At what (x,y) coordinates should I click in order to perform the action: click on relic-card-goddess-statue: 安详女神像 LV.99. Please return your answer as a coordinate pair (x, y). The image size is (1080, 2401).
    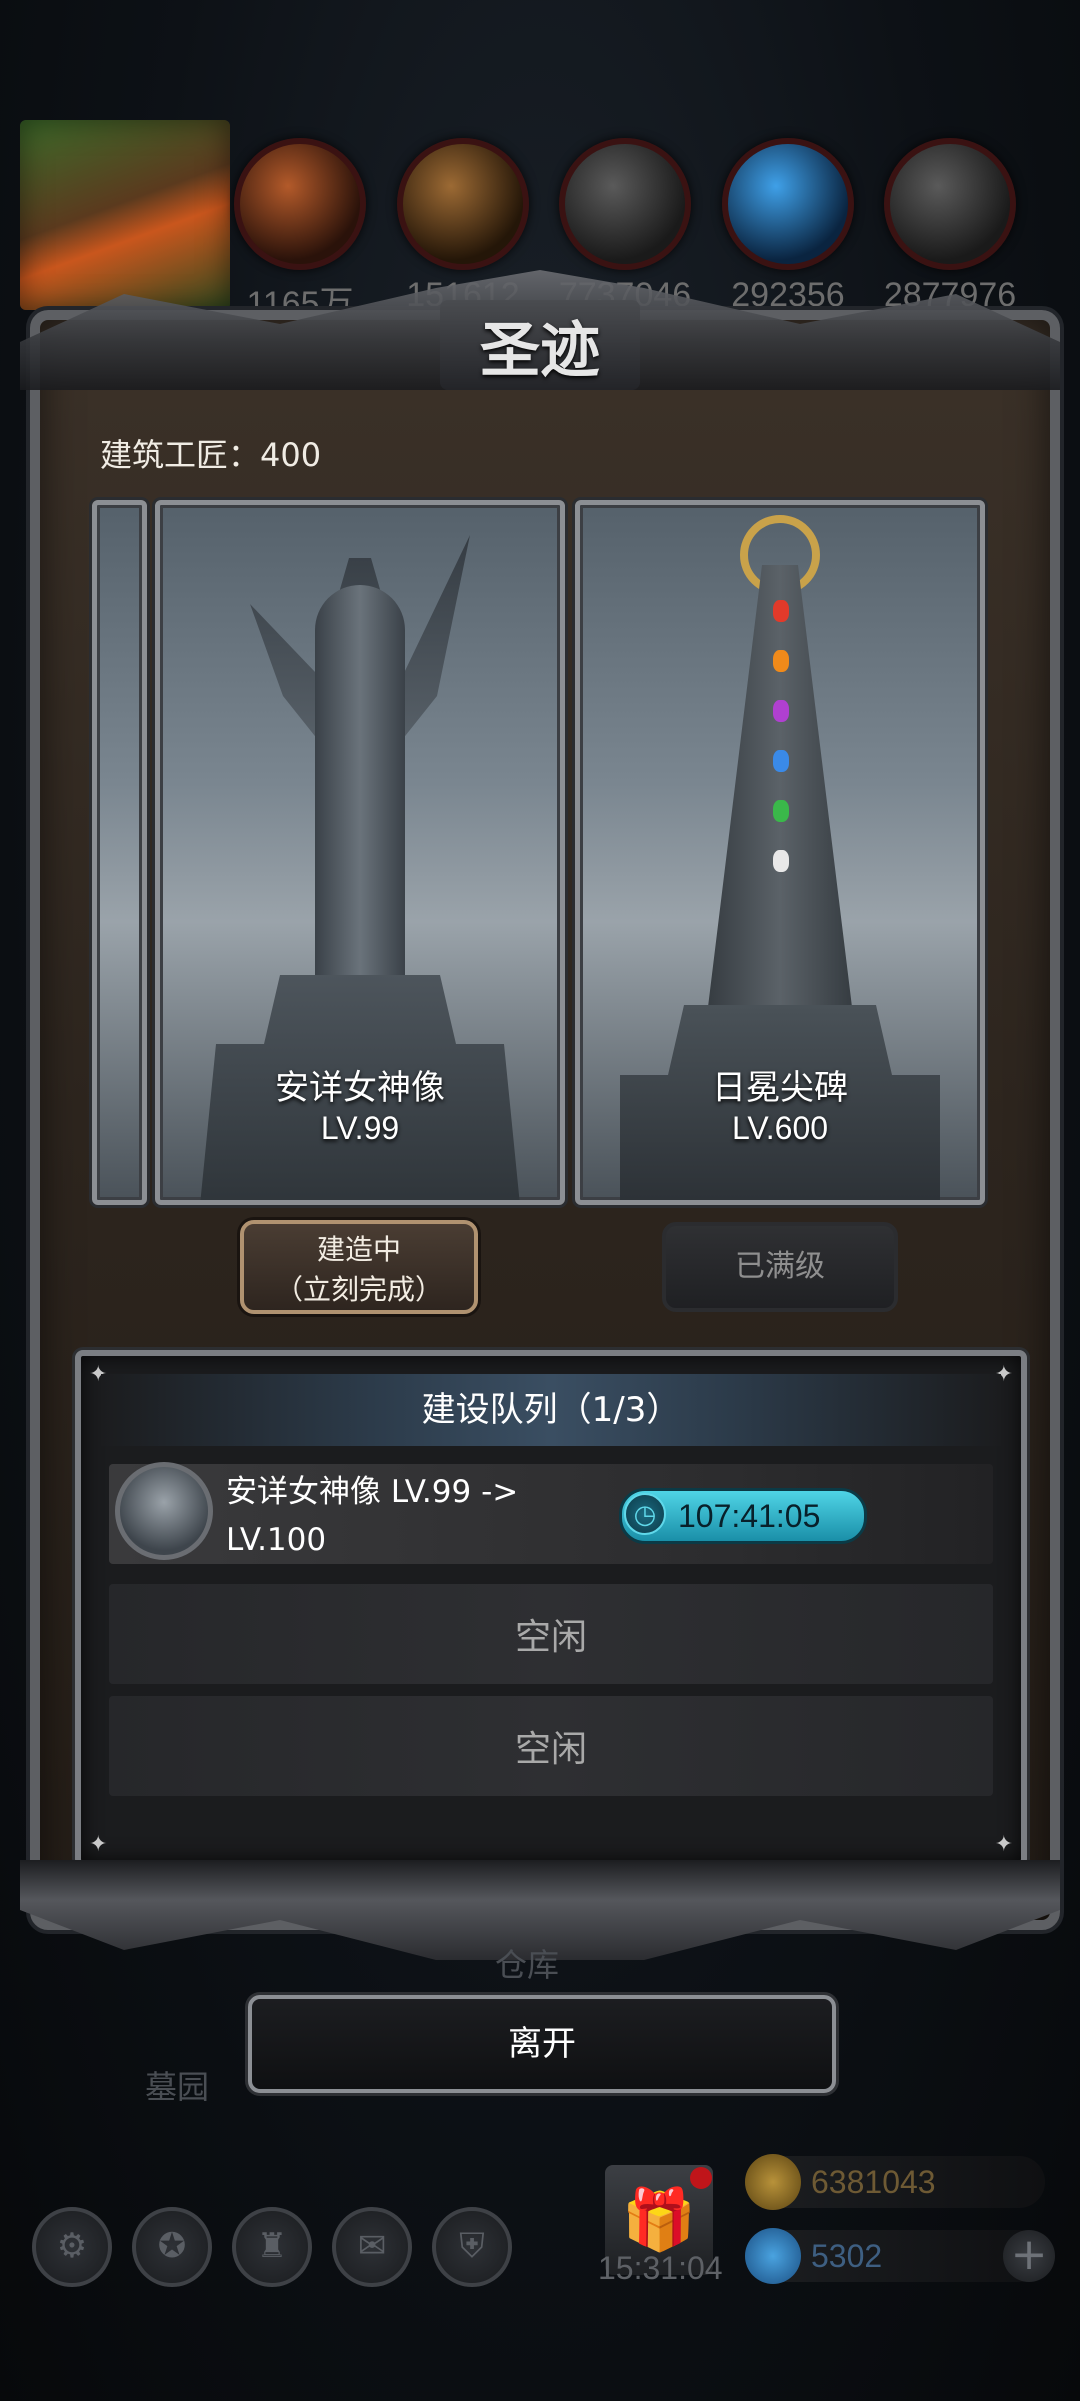
    Looking at the image, I should click on (360, 852).